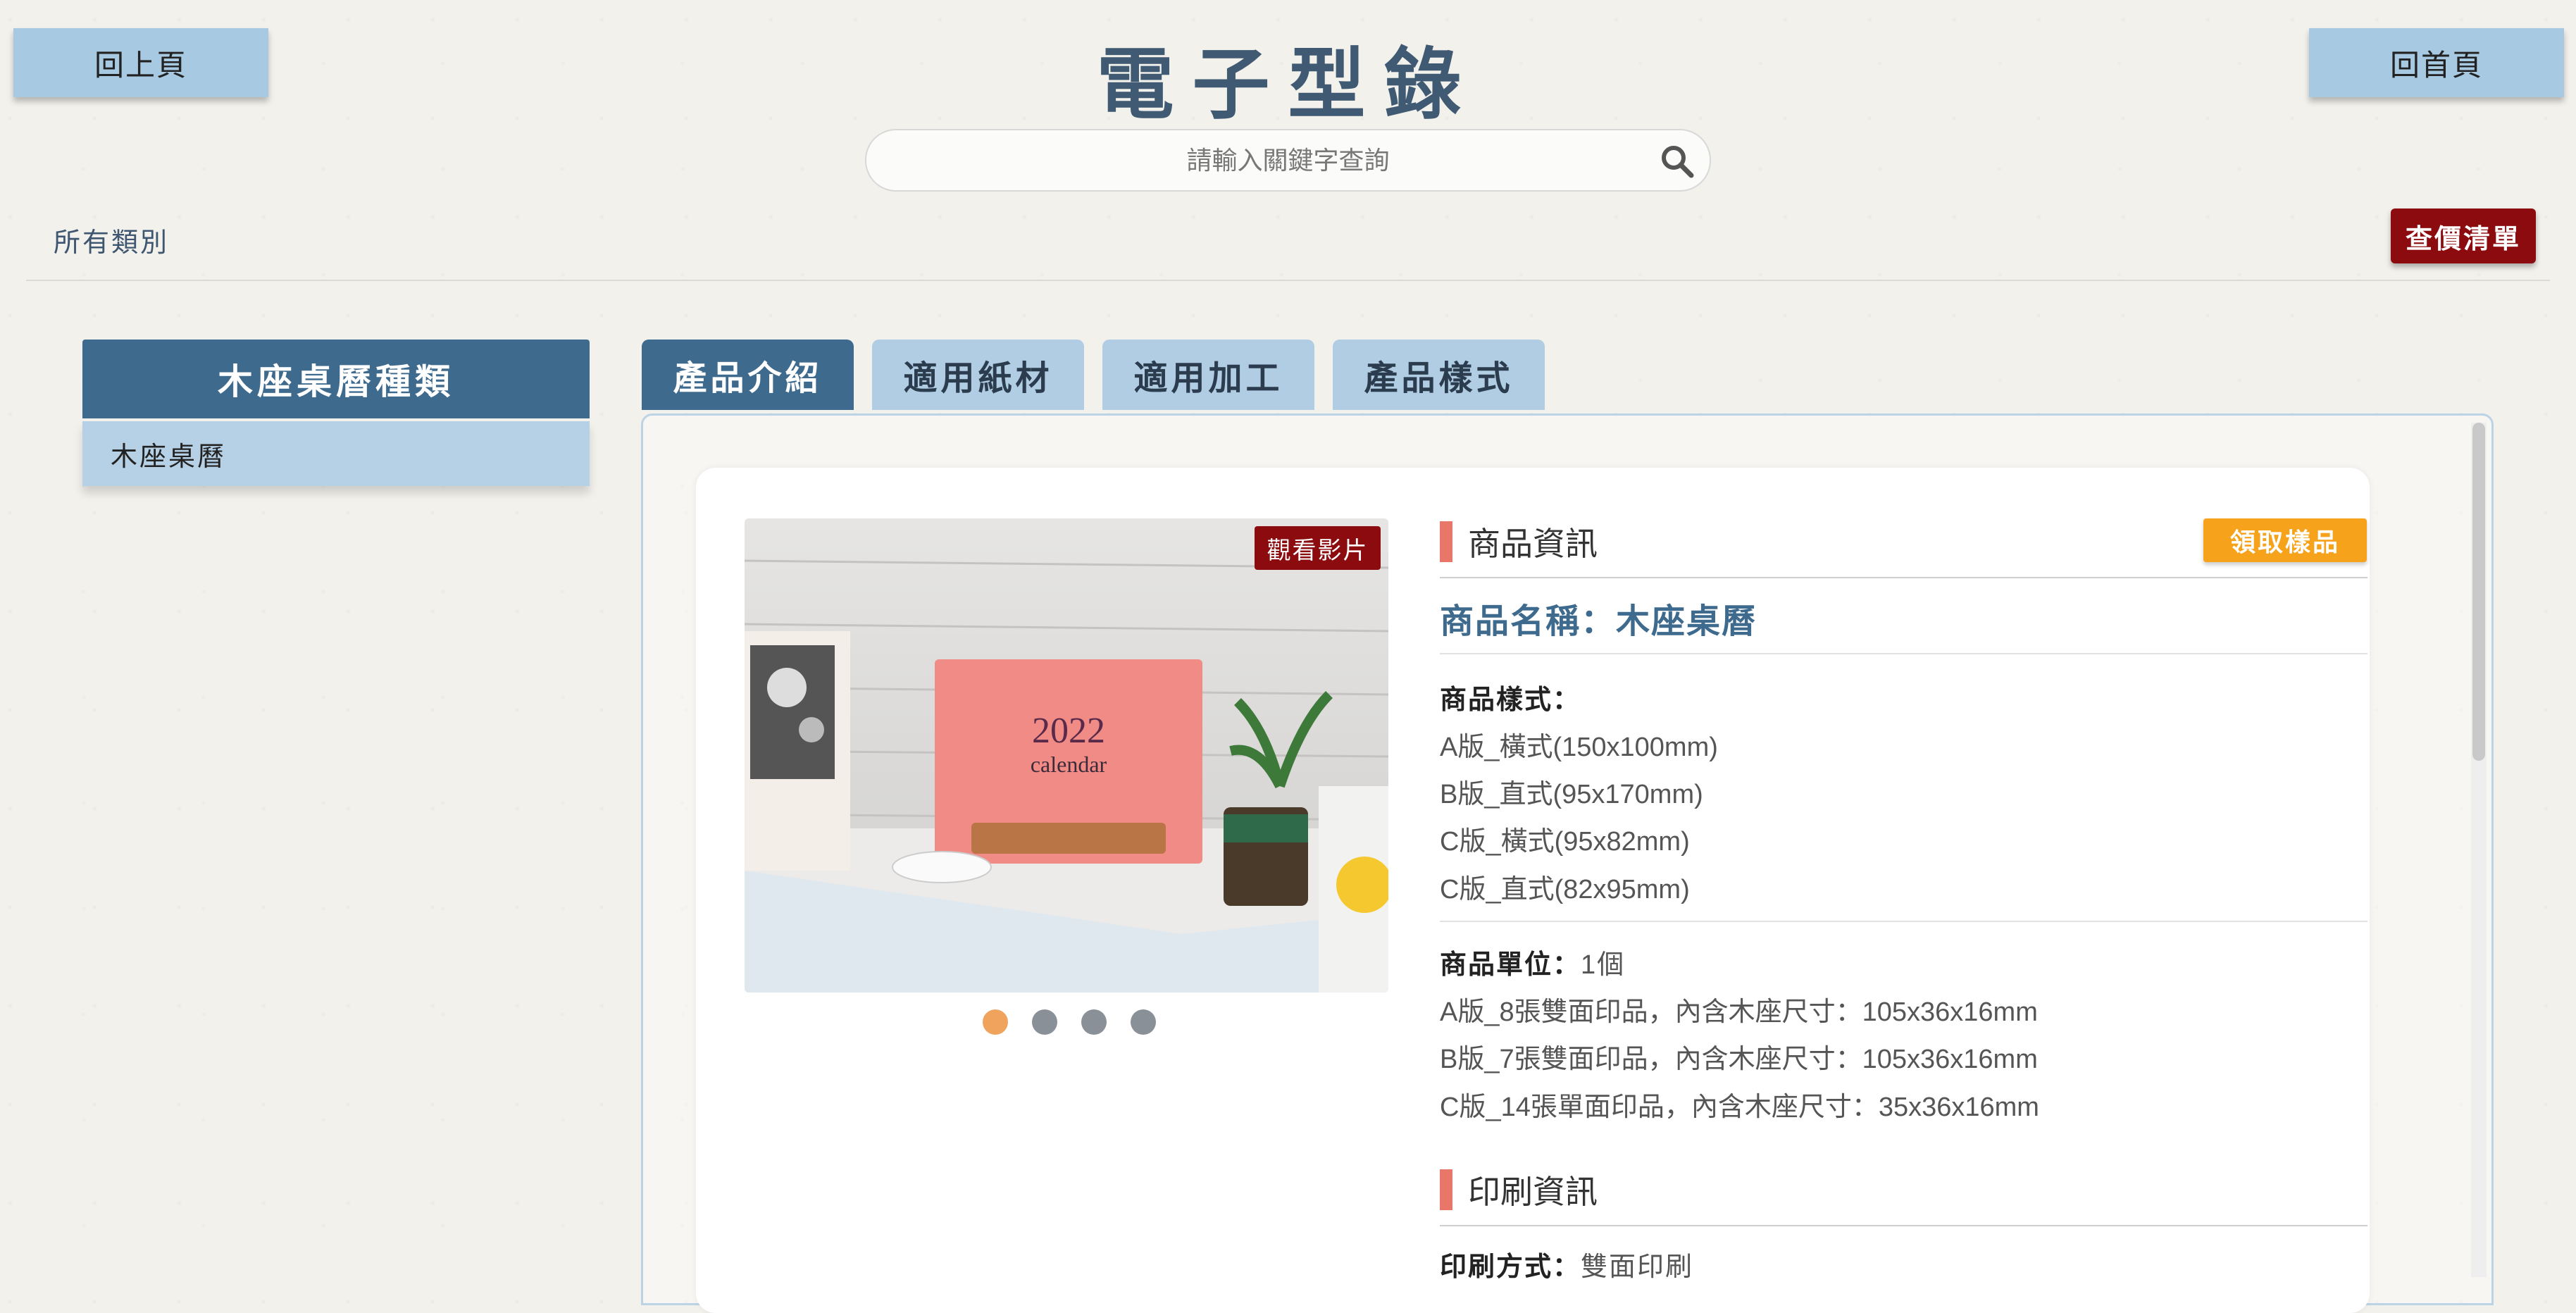  I want to click on product-photo: 2022 calendar, so click(1066, 755).